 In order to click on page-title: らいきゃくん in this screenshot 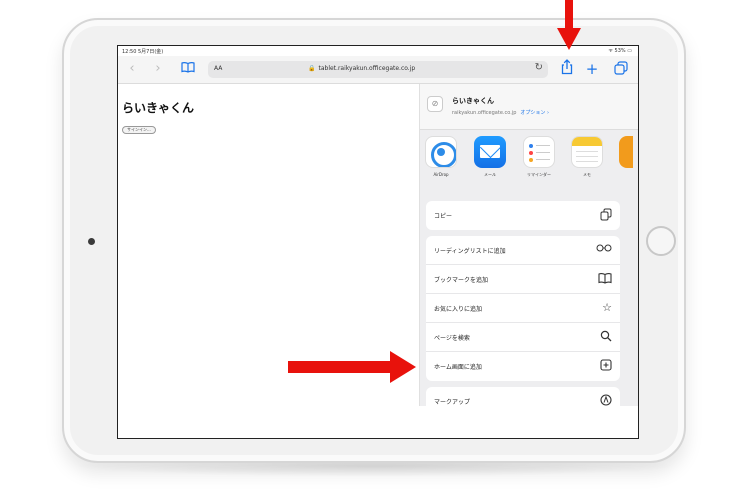, I will do `click(158, 108)`.